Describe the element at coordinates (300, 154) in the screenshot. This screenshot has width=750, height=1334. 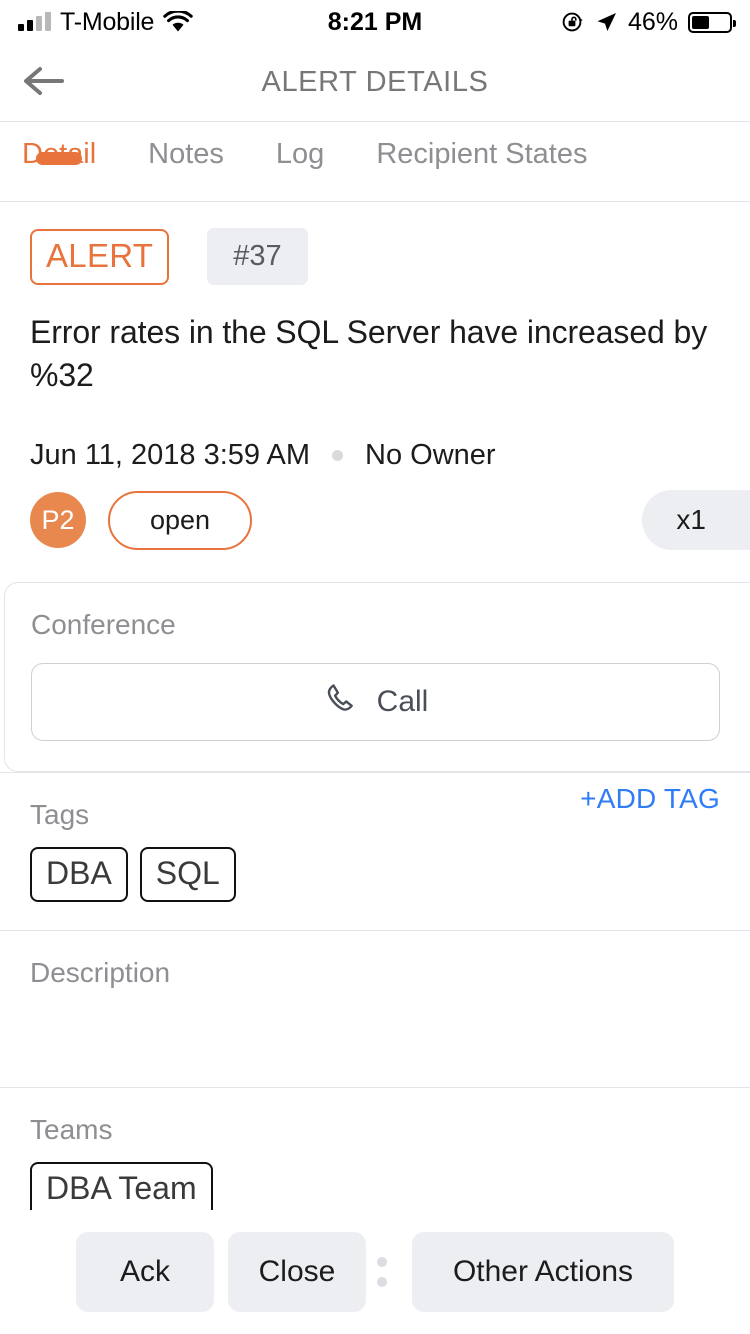
I see `tab-log-label: Log` at that location.